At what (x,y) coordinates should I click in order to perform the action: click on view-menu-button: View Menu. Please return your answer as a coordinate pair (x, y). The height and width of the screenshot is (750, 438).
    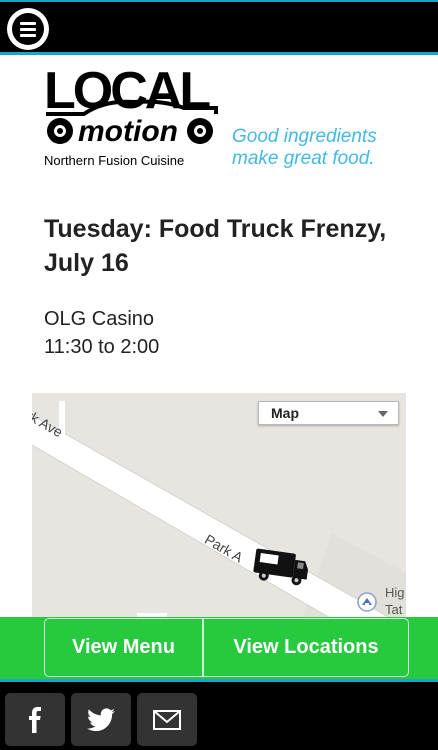
    Looking at the image, I should click on (123, 647).